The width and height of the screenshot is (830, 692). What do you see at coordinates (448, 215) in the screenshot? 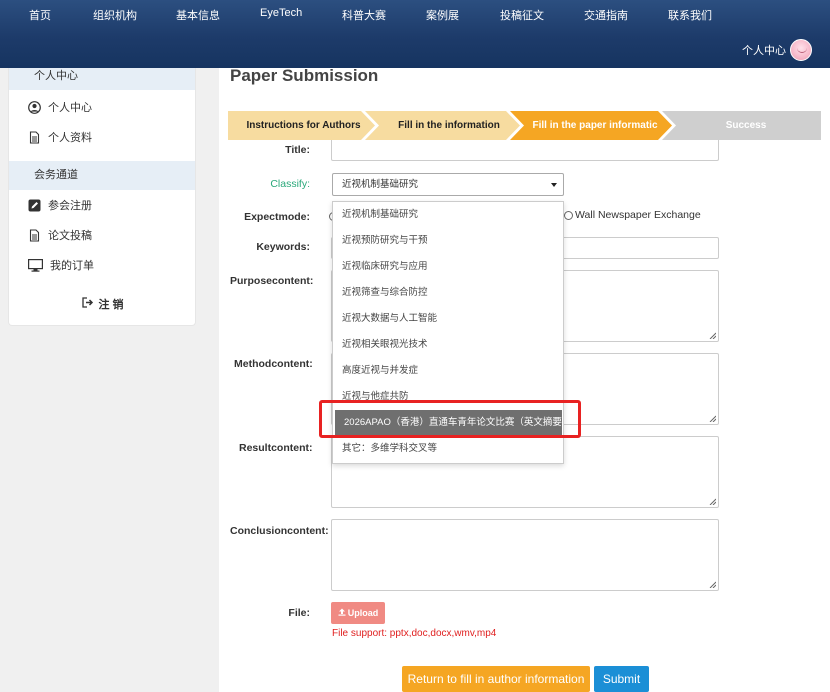
I see `dropdown-option: 近视机制基础研究` at bounding box center [448, 215].